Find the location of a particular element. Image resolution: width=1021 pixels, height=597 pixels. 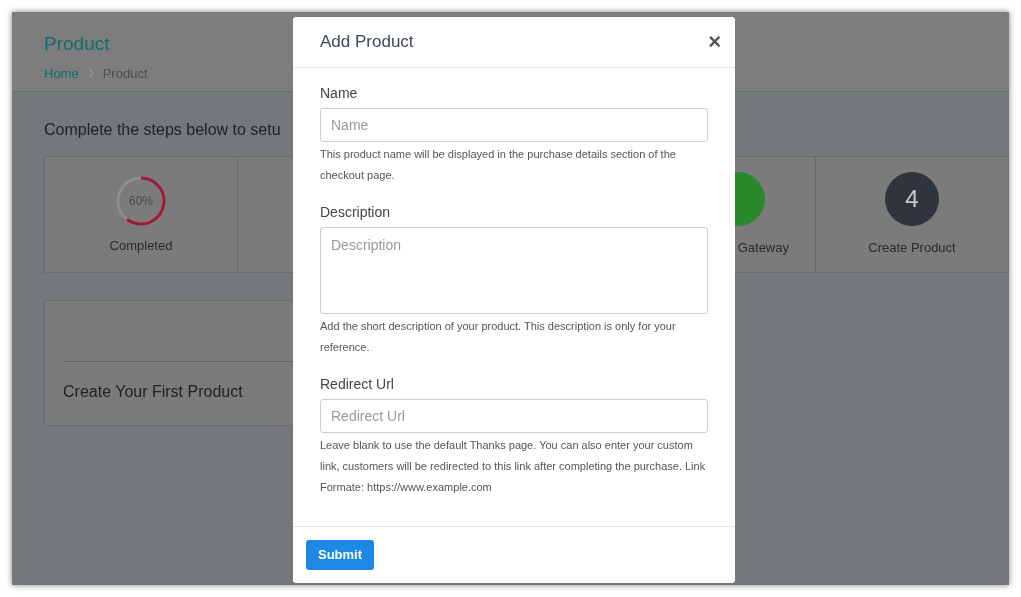

help-text: Leave blank to use the default Thanks page. You can also enter your custom link, customers will be redirected to this link after completing the purchase. Link Formate: https://www.example.com is located at coordinates (513, 466).